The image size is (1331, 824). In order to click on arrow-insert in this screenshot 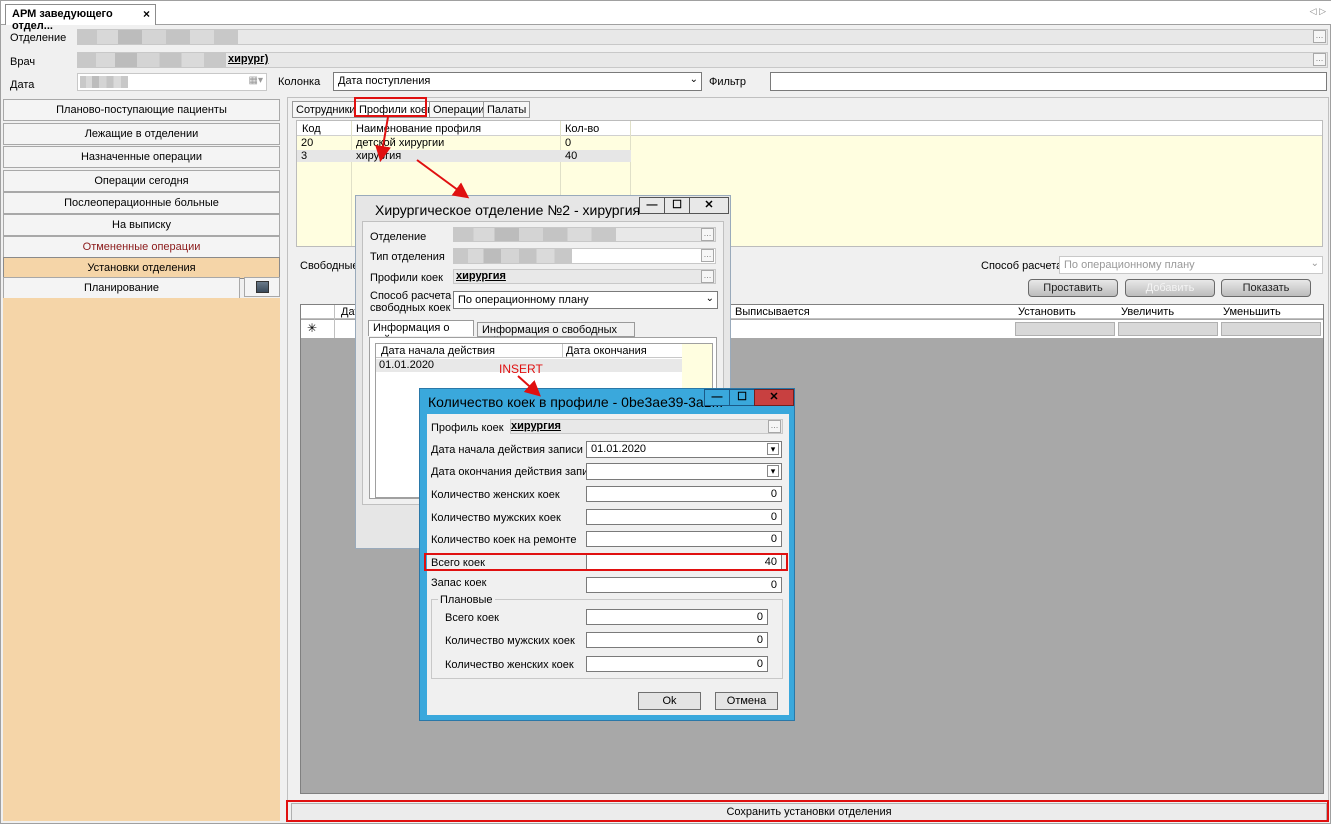, I will do `click(529, 386)`.